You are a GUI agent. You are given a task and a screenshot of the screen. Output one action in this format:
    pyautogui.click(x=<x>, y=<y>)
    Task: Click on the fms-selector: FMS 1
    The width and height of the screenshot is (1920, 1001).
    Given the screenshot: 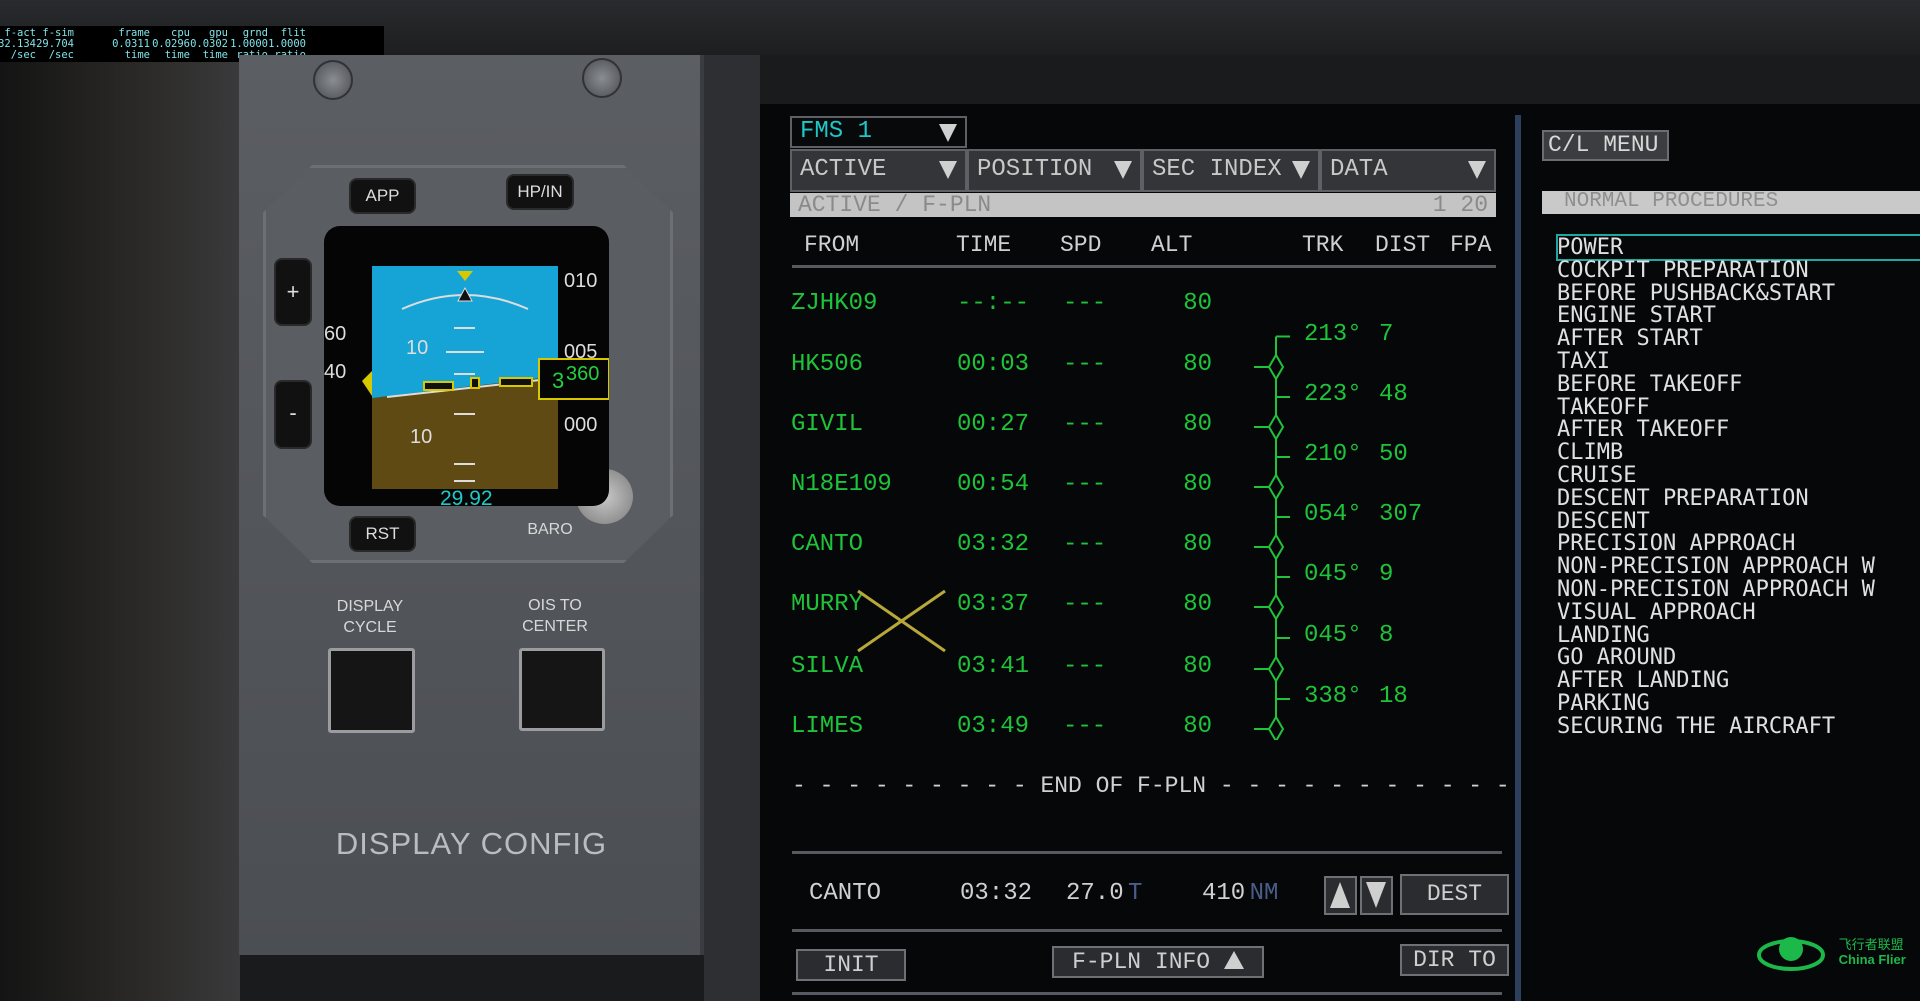 What is the action you would take?
    pyautogui.click(x=878, y=132)
    